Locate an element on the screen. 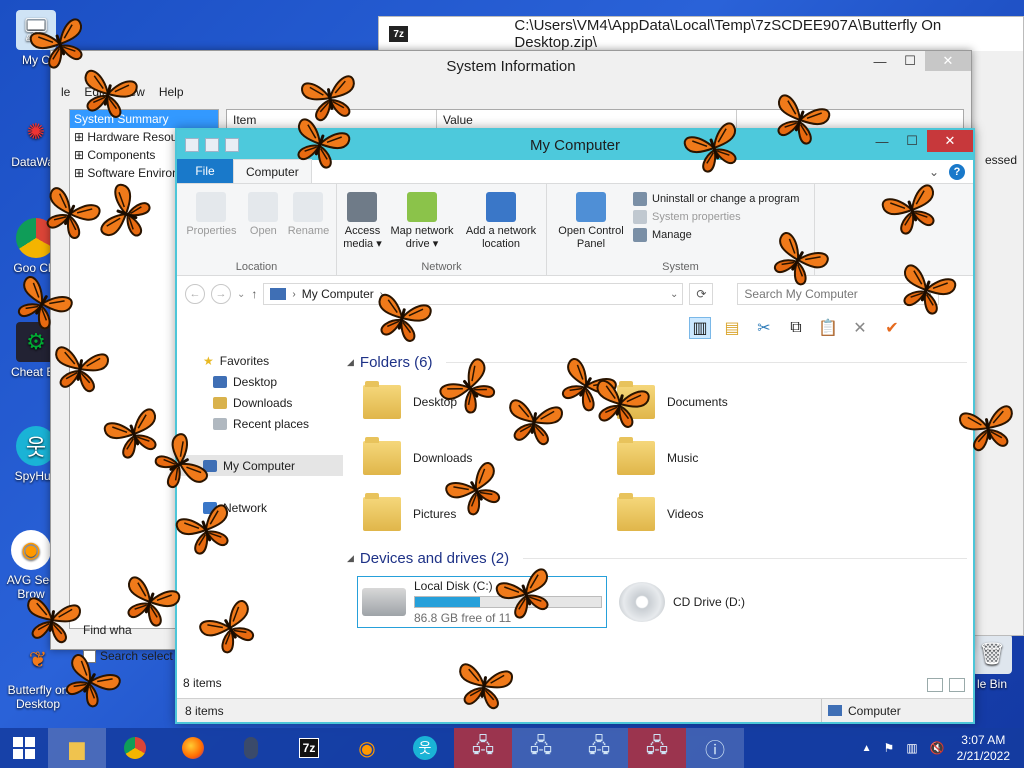 The image size is (1024, 768). menu-view: View is located at coordinates (132, 92).